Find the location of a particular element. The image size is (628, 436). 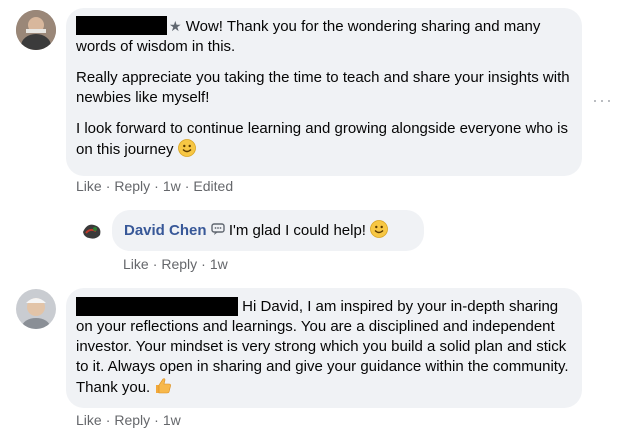

speech-bubble-icon is located at coordinates (217, 229).